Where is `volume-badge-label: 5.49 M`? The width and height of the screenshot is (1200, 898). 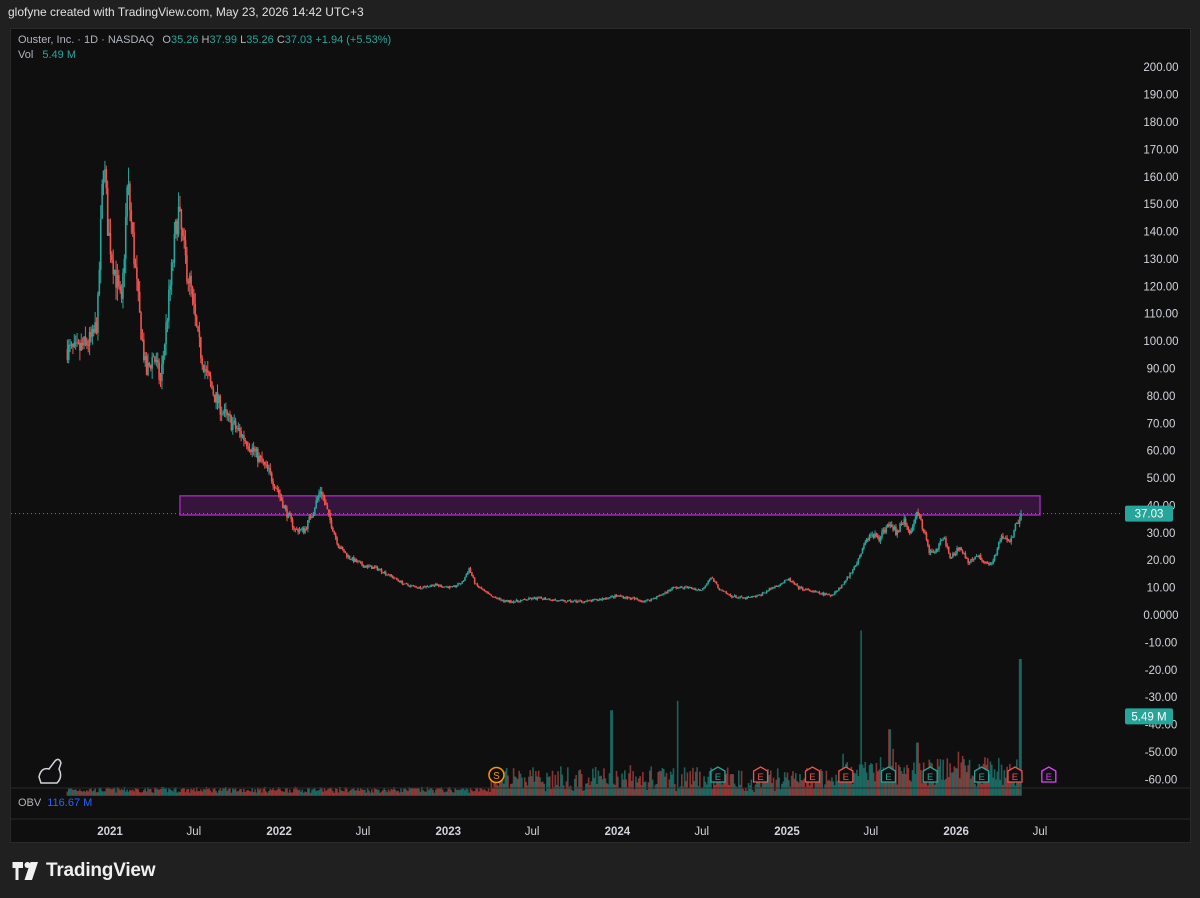
volume-badge-label: 5.49 M is located at coordinates (1148, 717).